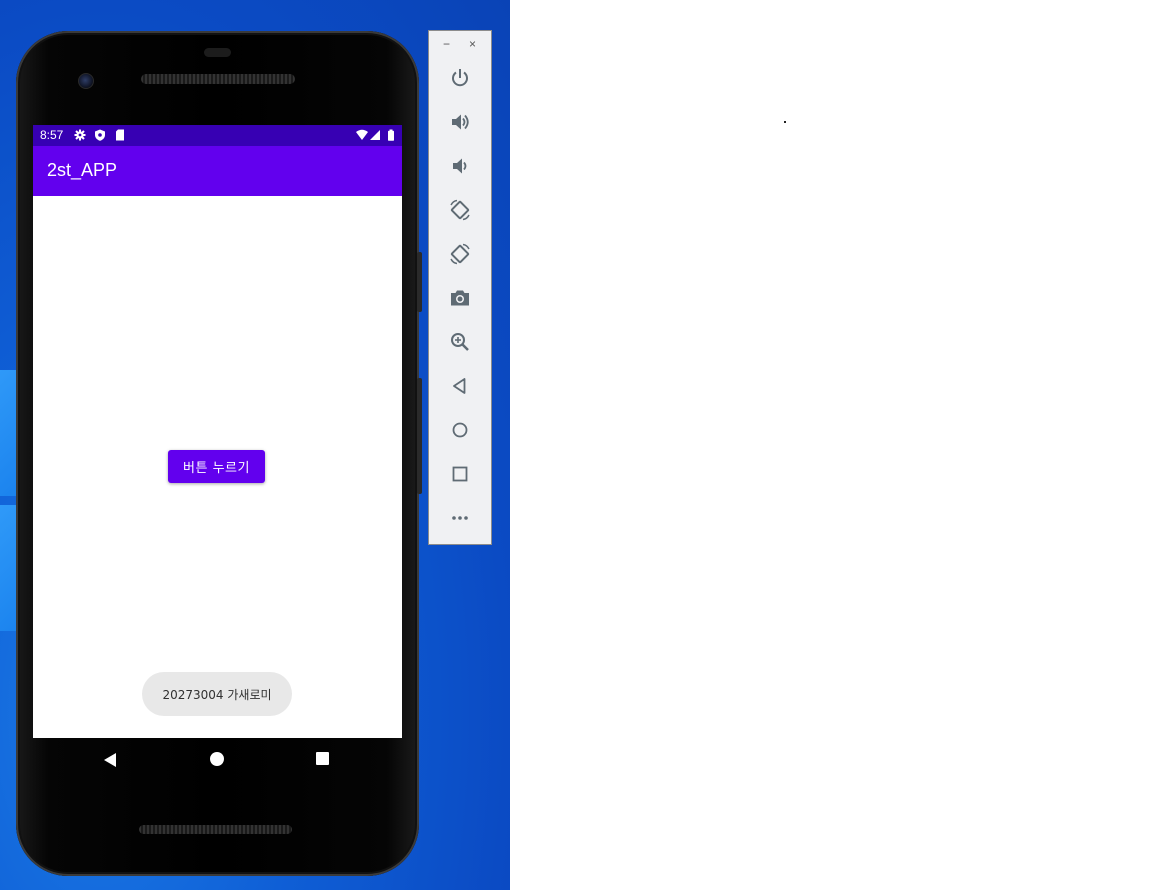 The image size is (1152, 890). I want to click on gear-icon, so click(80, 135).